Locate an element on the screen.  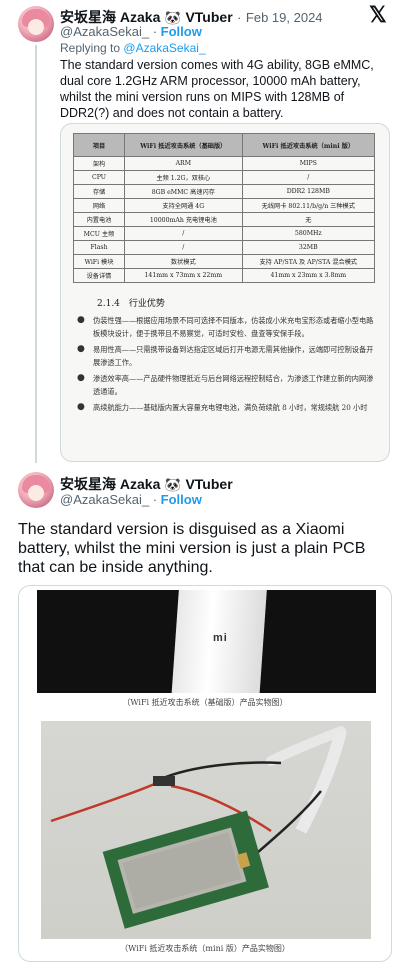
tweet-header: 安坂星海 Azaka 🐼 VTuber · Feb 19, 2024 is located at coordinates (215, 16).